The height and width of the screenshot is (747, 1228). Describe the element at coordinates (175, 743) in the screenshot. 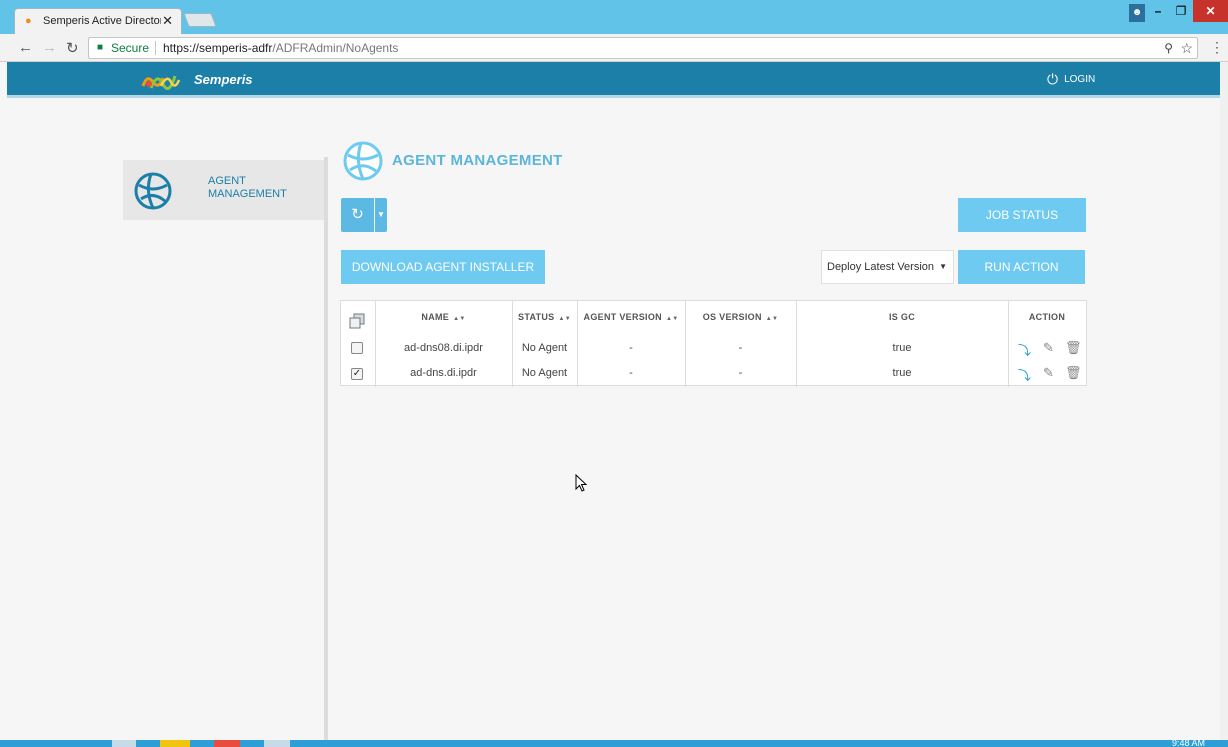

I see `taskbar-folder-icon` at that location.